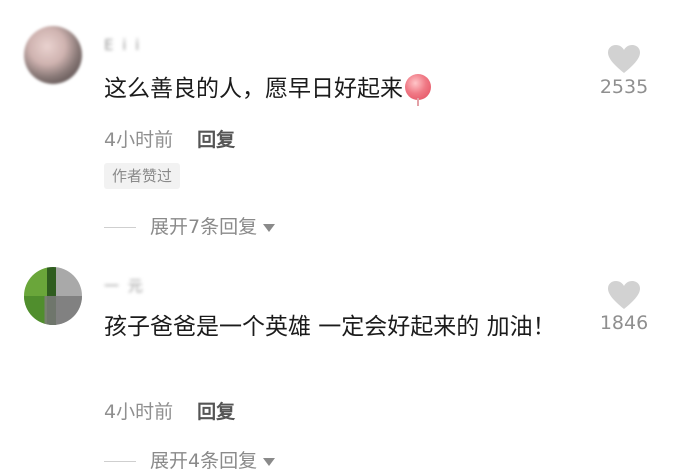 The width and height of the screenshot is (680, 473). What do you see at coordinates (204, 461) in the screenshot?
I see `expand-replies-label: 展开4条回复` at bounding box center [204, 461].